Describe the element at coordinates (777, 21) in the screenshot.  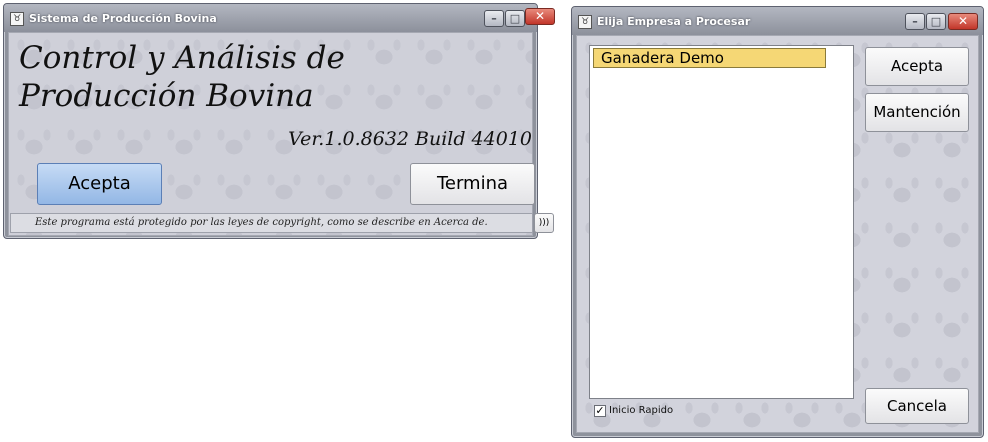
I see `company-picker-titlebar: ♉ Elija Empresa a Procesar – □ ✕` at that location.